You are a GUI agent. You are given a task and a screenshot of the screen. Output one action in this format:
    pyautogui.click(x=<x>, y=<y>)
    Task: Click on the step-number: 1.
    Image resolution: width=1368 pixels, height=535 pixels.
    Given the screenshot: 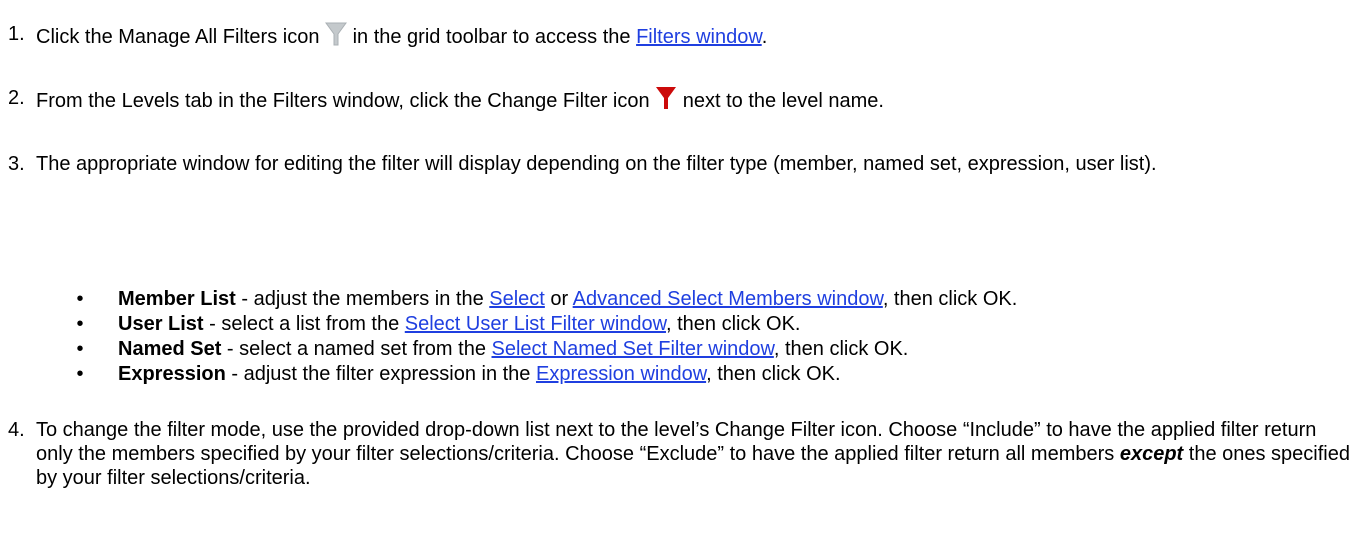 What is the action you would take?
    pyautogui.click(x=16, y=34)
    